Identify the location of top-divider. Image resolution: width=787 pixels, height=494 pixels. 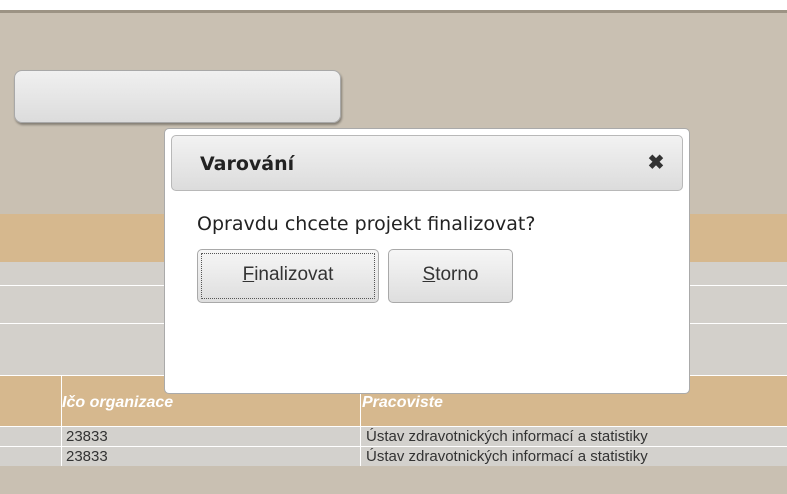
(393, 11).